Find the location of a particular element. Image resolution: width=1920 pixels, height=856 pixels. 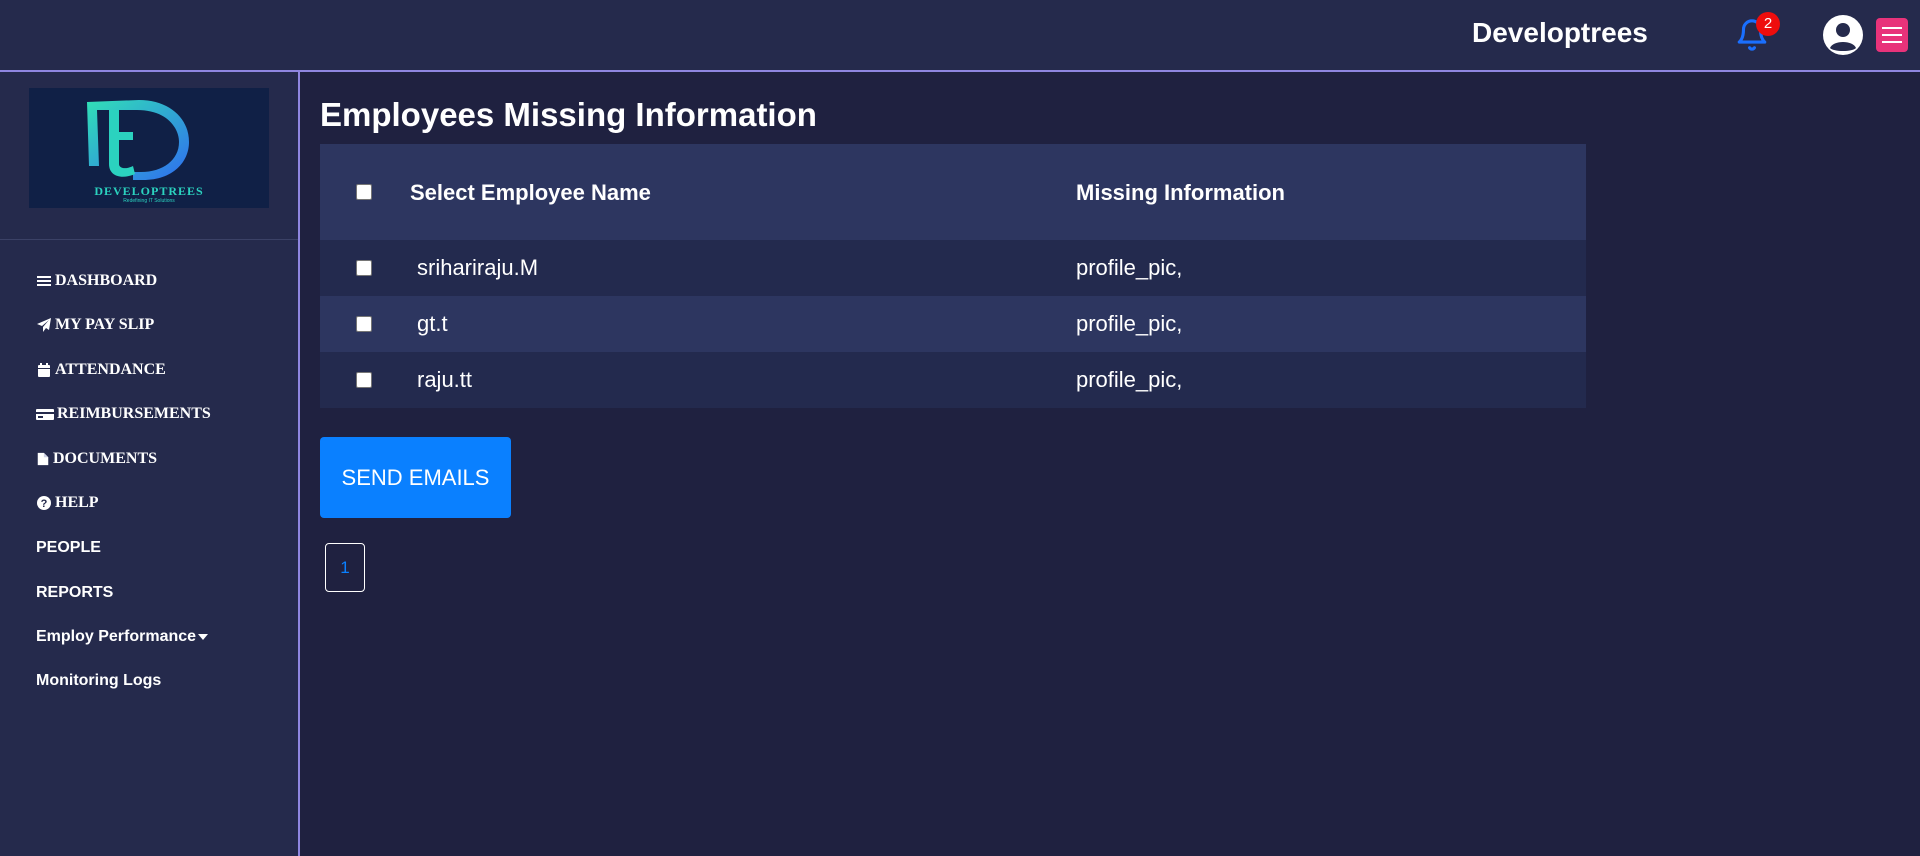

sidebar-divider is located at coordinates (149, 239).